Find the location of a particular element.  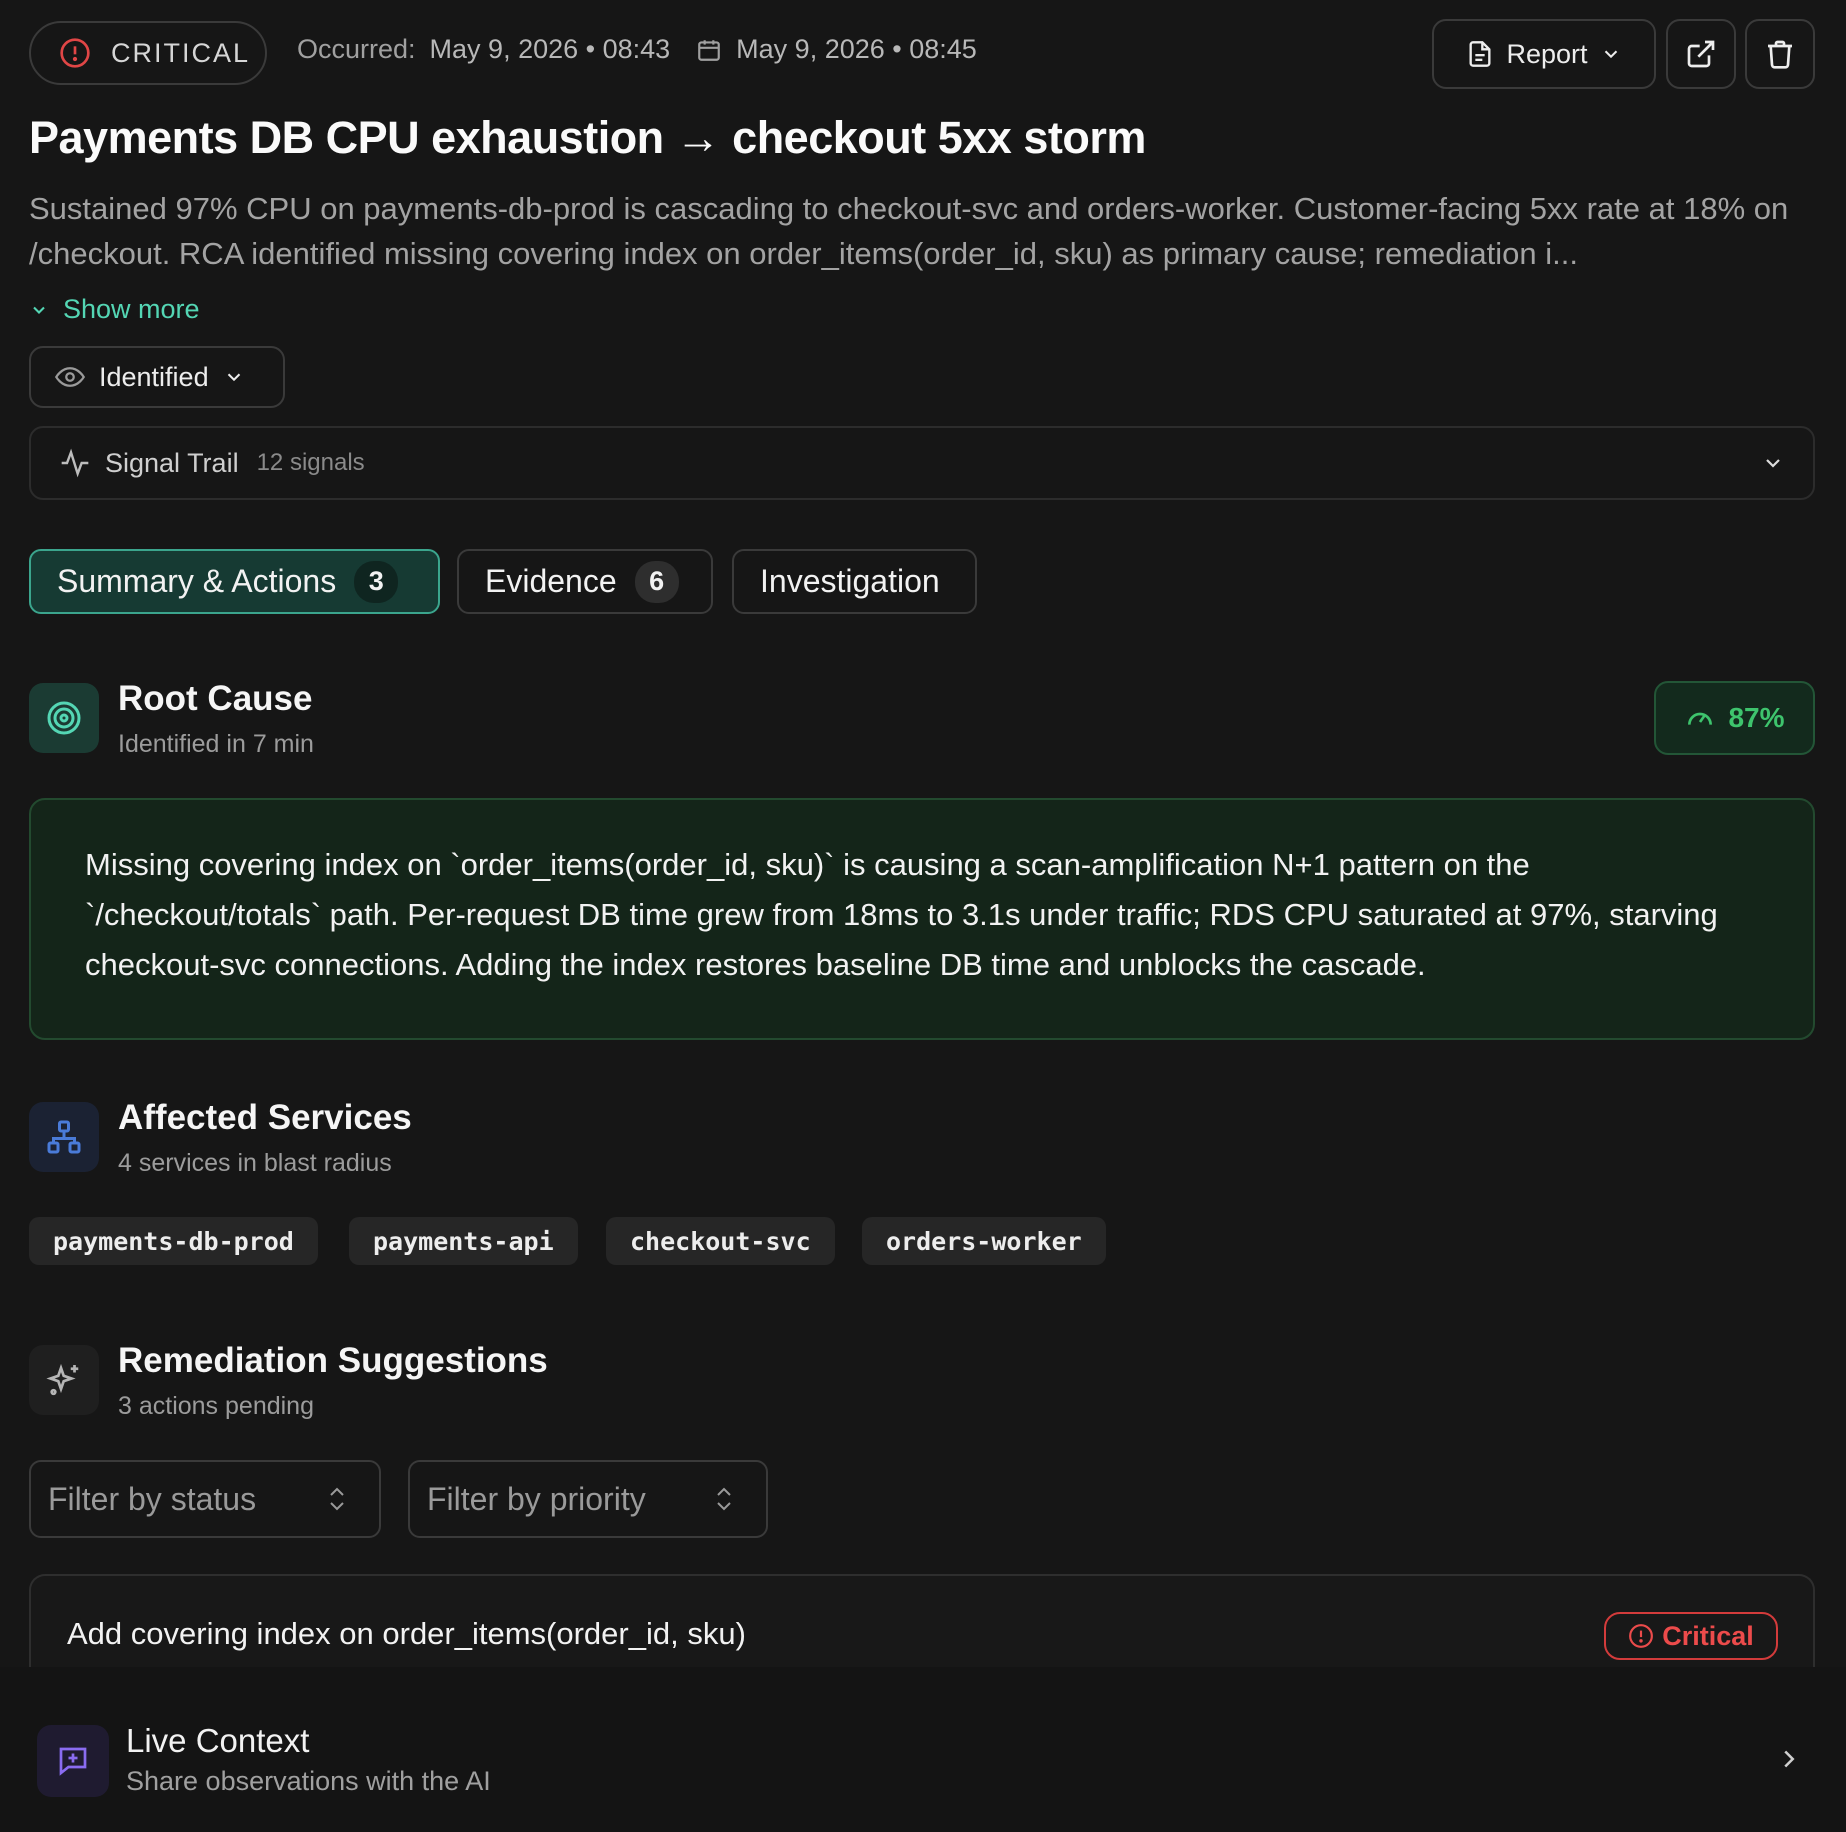

live-context-subtitle: Share observations with the AI is located at coordinates (308, 1781).